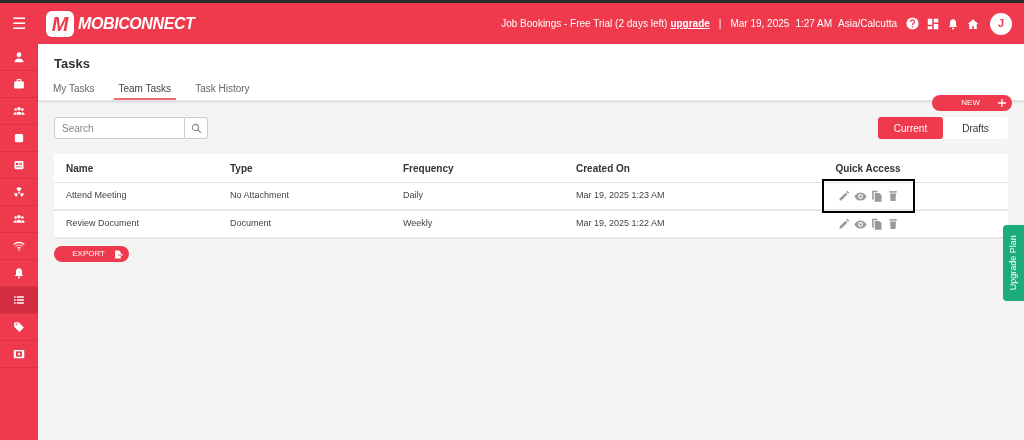 This screenshot has width=1024, height=440. What do you see at coordinates (418, 224) in the screenshot?
I see `table-cell-text: Weekly` at bounding box center [418, 224].